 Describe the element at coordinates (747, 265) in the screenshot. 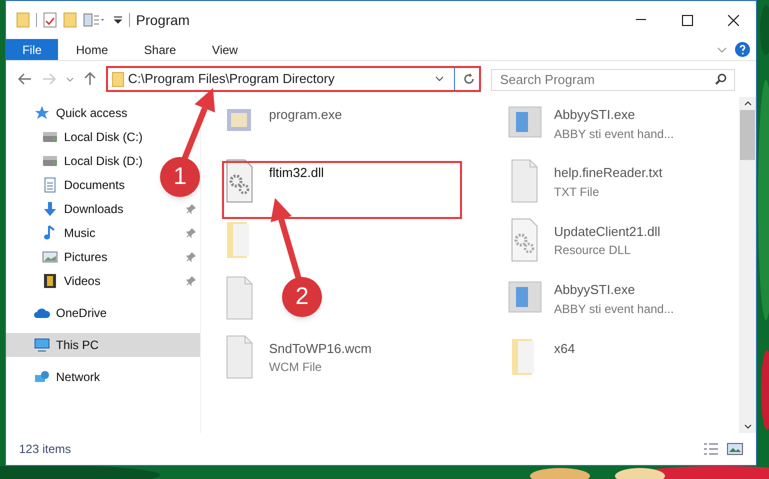

I see `scrollbar` at that location.